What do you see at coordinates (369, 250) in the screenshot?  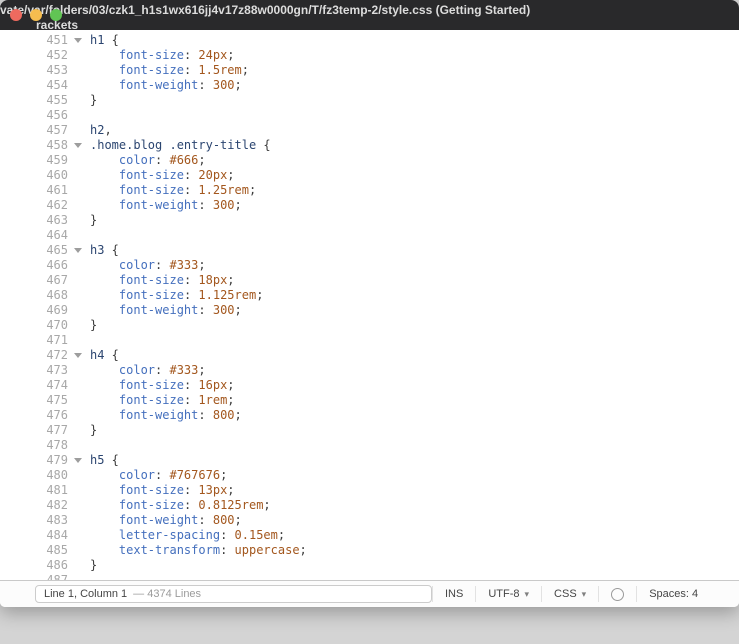 I see `code-line: 465 h3 {` at bounding box center [369, 250].